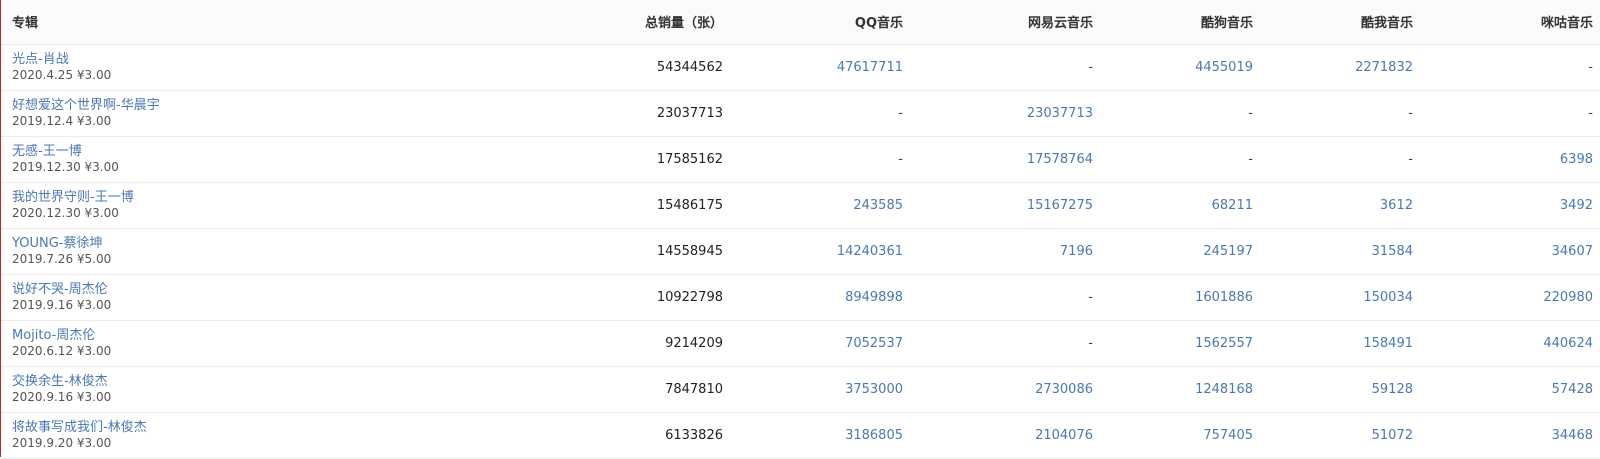 This screenshot has height=459, width=1600. Describe the element at coordinates (1510, 343) in the screenshot. I see `migu-sales-cell: 440624` at that location.